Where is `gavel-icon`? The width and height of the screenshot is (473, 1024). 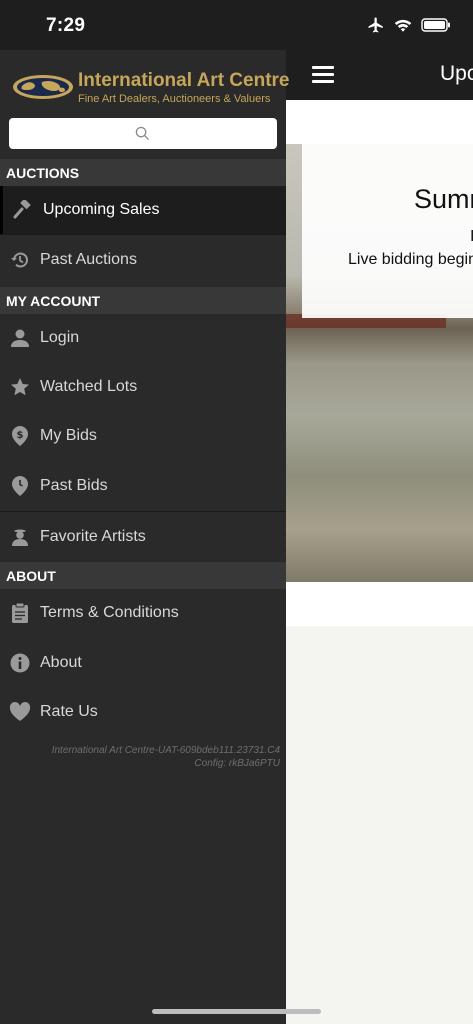
gavel-icon is located at coordinates (23, 210).